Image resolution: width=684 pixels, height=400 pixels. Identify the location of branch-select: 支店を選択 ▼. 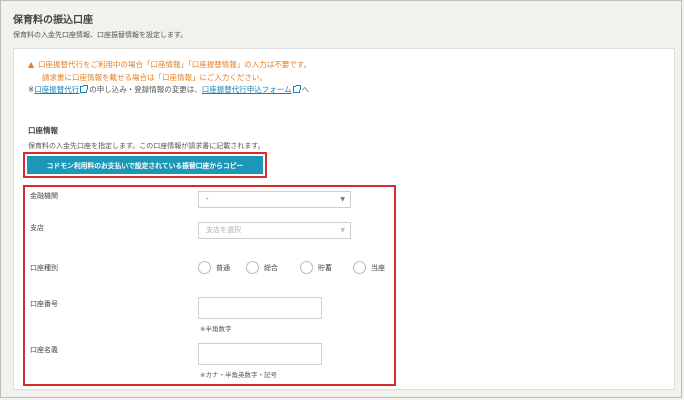
(274, 230).